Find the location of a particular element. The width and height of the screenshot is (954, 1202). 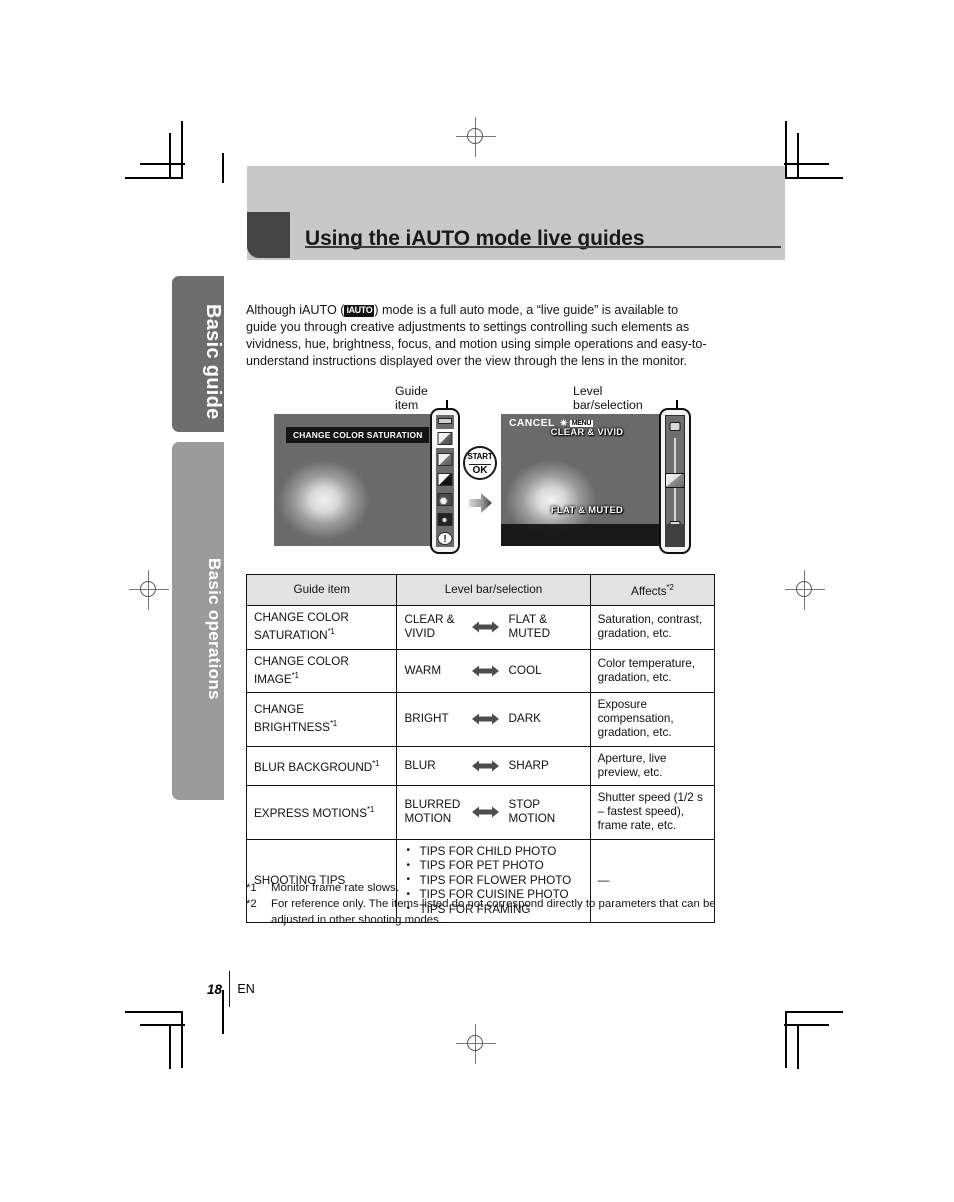

crop-mark-top-left-inner-v is located at coordinates (170, 155).